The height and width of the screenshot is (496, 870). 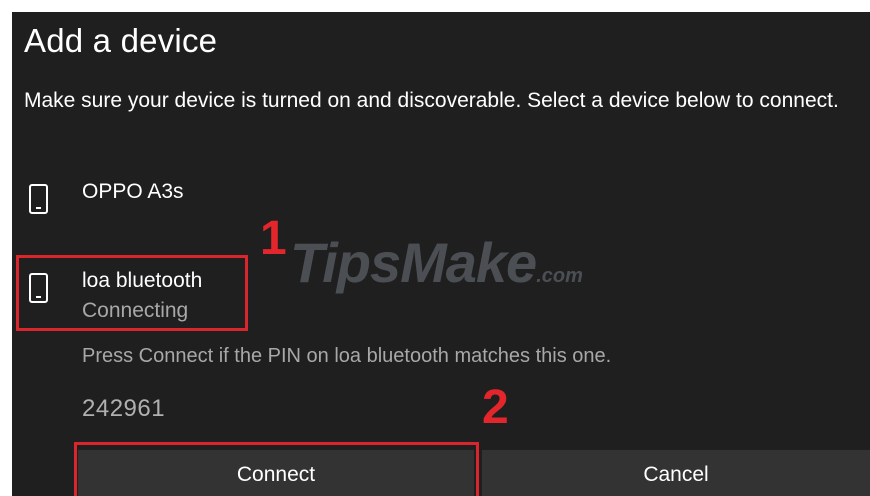 What do you see at coordinates (38, 199) in the screenshot?
I see `phone-icon` at bounding box center [38, 199].